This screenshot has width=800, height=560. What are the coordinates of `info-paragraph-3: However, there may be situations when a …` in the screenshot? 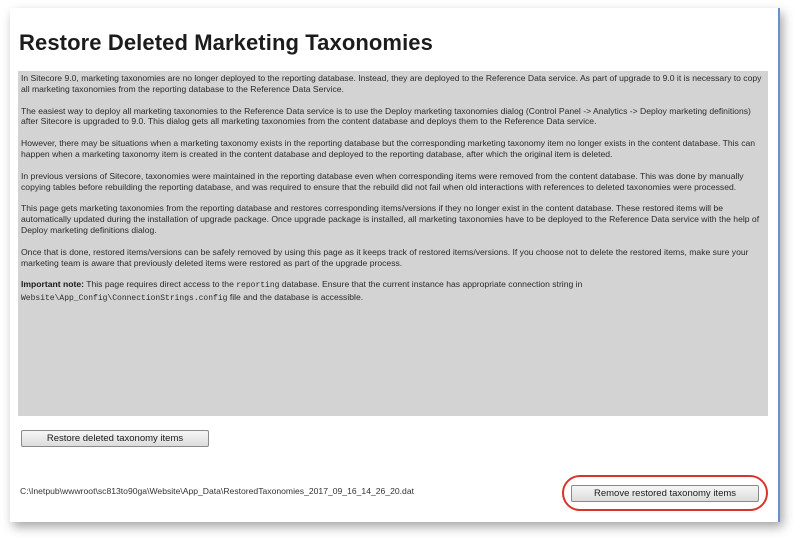 It's located at (388, 148).